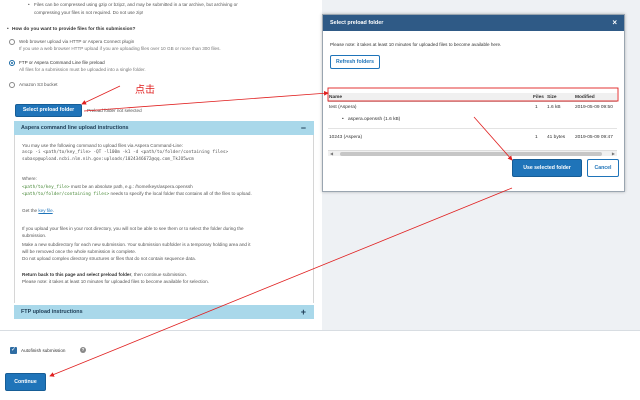  I want to click on highlight-folder-row, so click(473, 94).